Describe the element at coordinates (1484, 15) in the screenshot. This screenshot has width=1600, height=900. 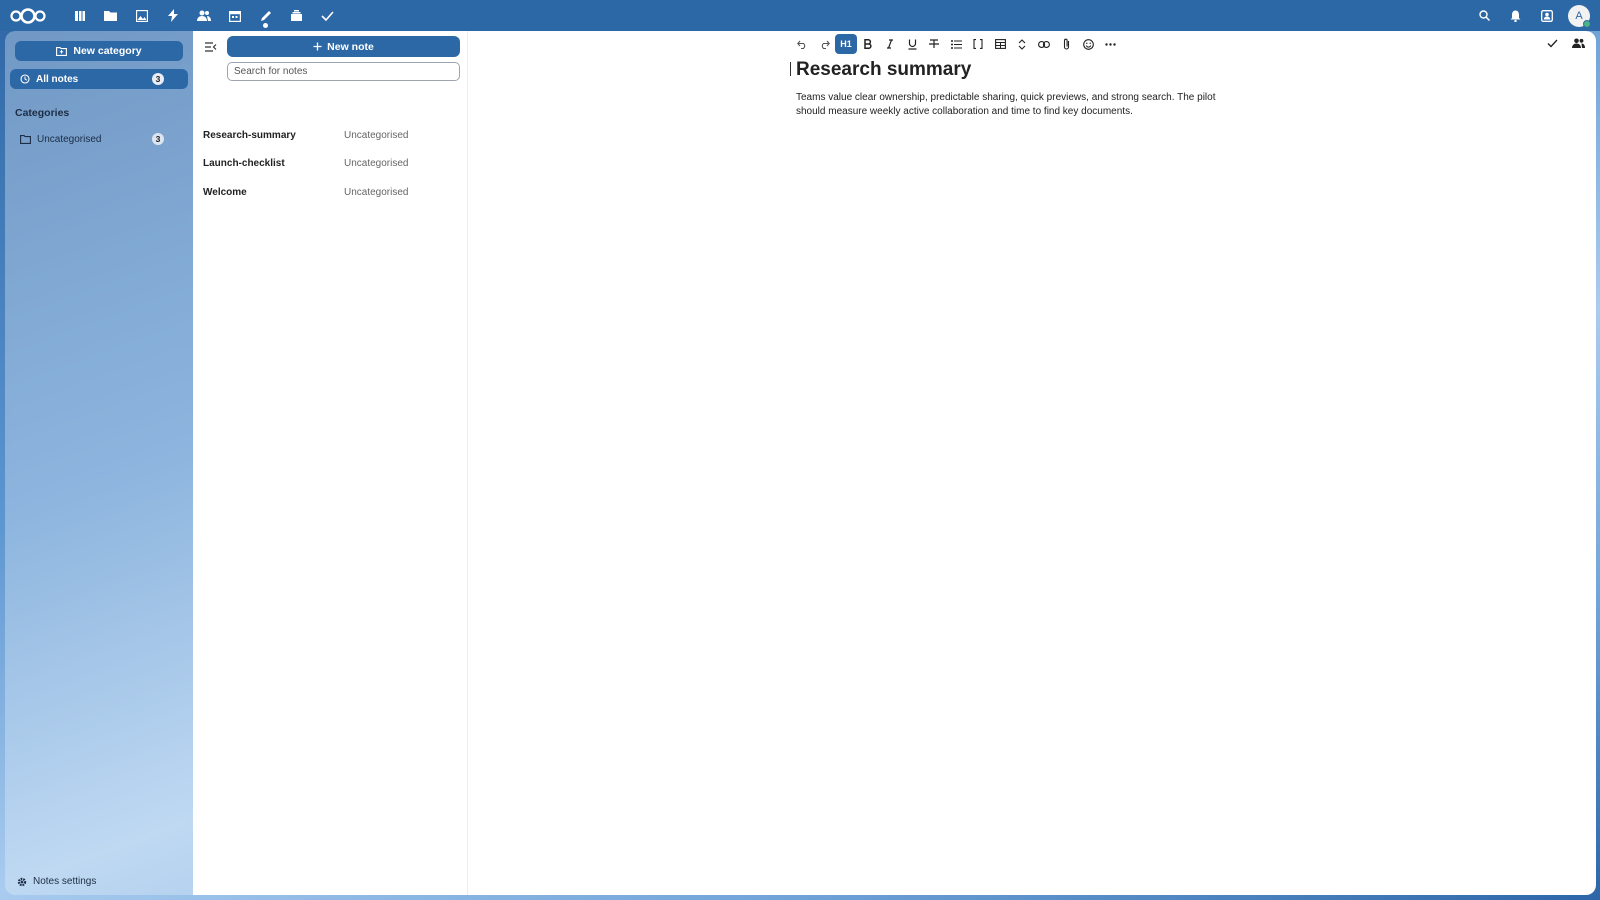
I see `search-icon` at that location.